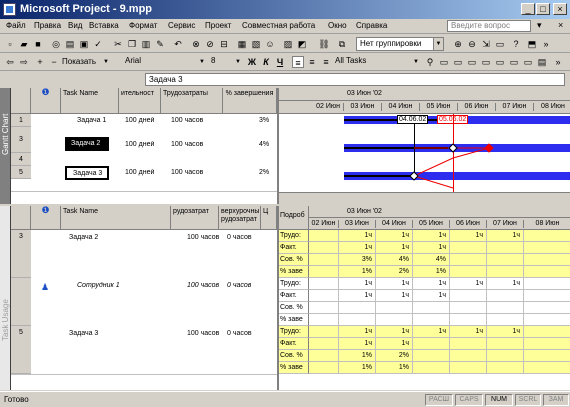 The image size is (570, 407). I want to click on usage-view-bar: Task Usage, so click(5, 298).